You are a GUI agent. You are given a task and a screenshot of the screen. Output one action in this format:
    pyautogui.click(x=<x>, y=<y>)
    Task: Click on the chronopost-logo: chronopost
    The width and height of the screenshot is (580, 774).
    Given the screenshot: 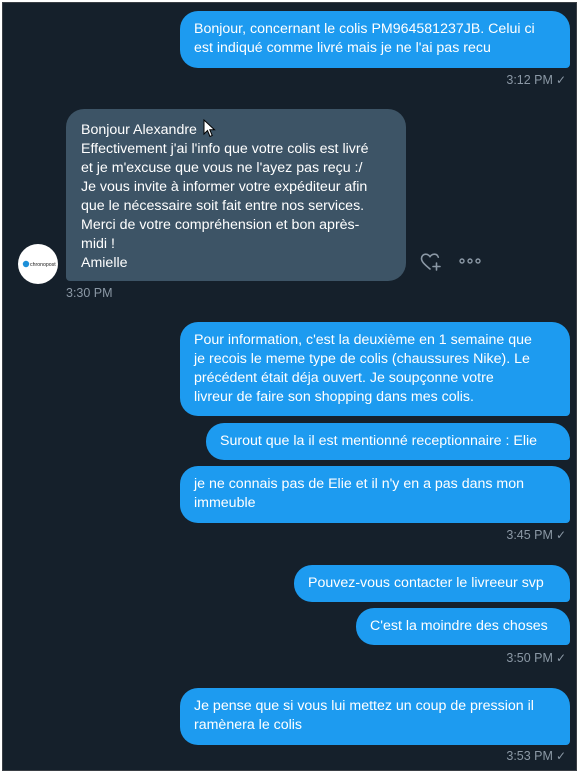 What is the action you would take?
    pyautogui.click(x=39, y=264)
    